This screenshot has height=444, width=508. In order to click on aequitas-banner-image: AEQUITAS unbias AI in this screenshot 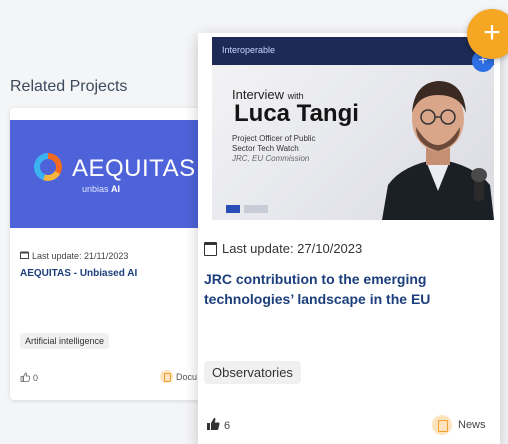, I will do `click(117, 174)`.